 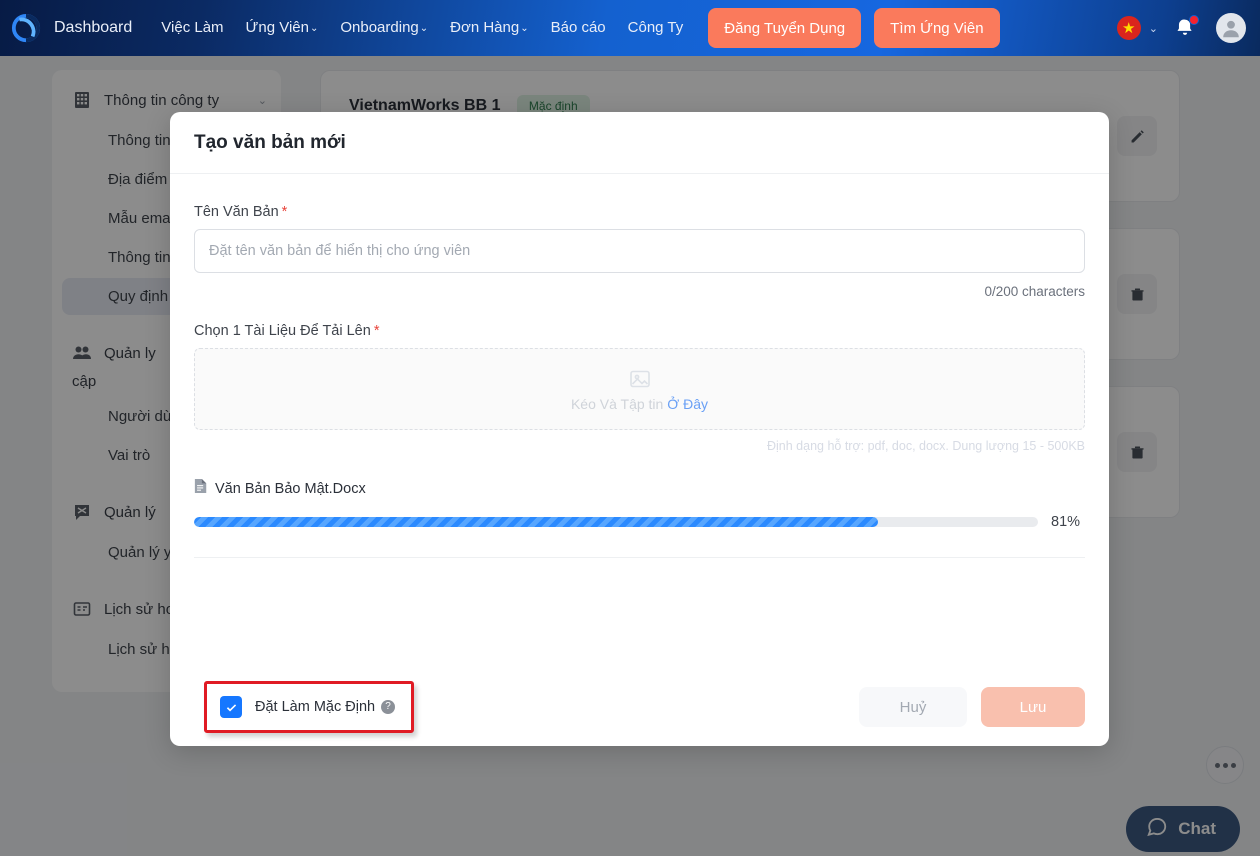 What do you see at coordinates (26, 28) in the screenshot?
I see `vietnamworks-logo-icon` at bounding box center [26, 28].